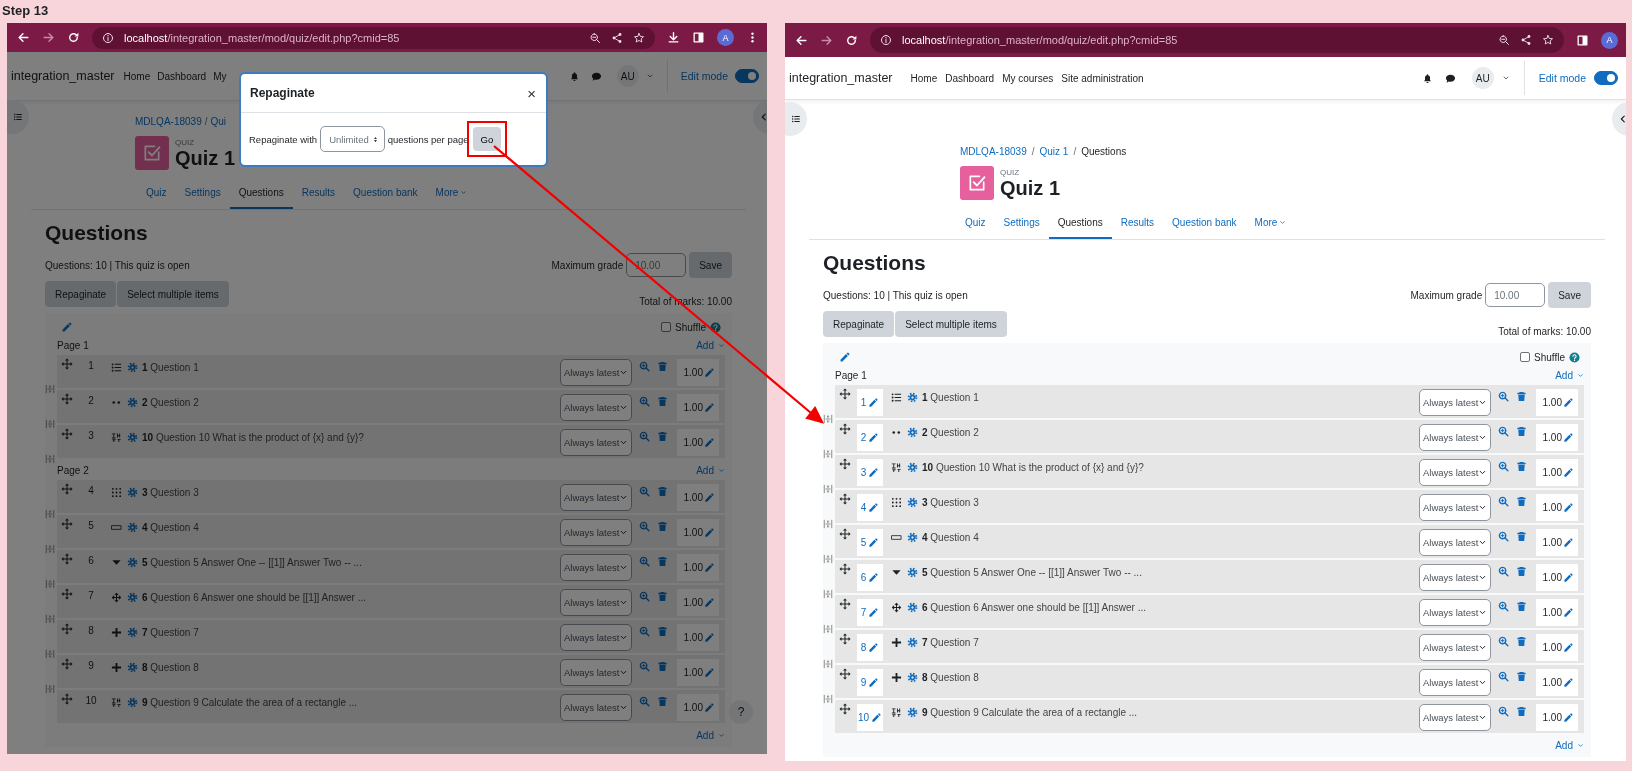 This screenshot has width=1632, height=771. What do you see at coordinates (741, 712) in the screenshot?
I see `help-button: ?` at bounding box center [741, 712].